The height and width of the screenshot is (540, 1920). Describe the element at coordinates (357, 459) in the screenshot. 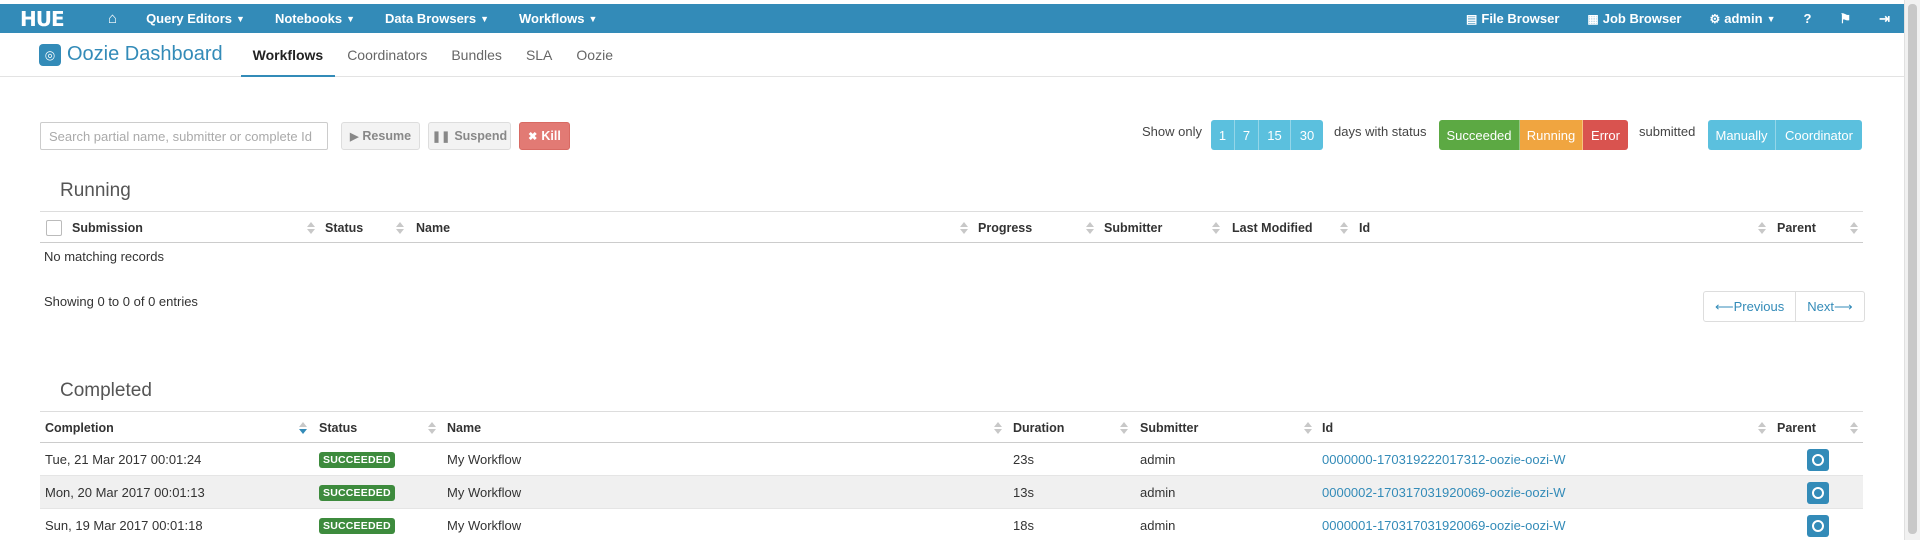

I see `status-badge: SUCCEEDED` at that location.